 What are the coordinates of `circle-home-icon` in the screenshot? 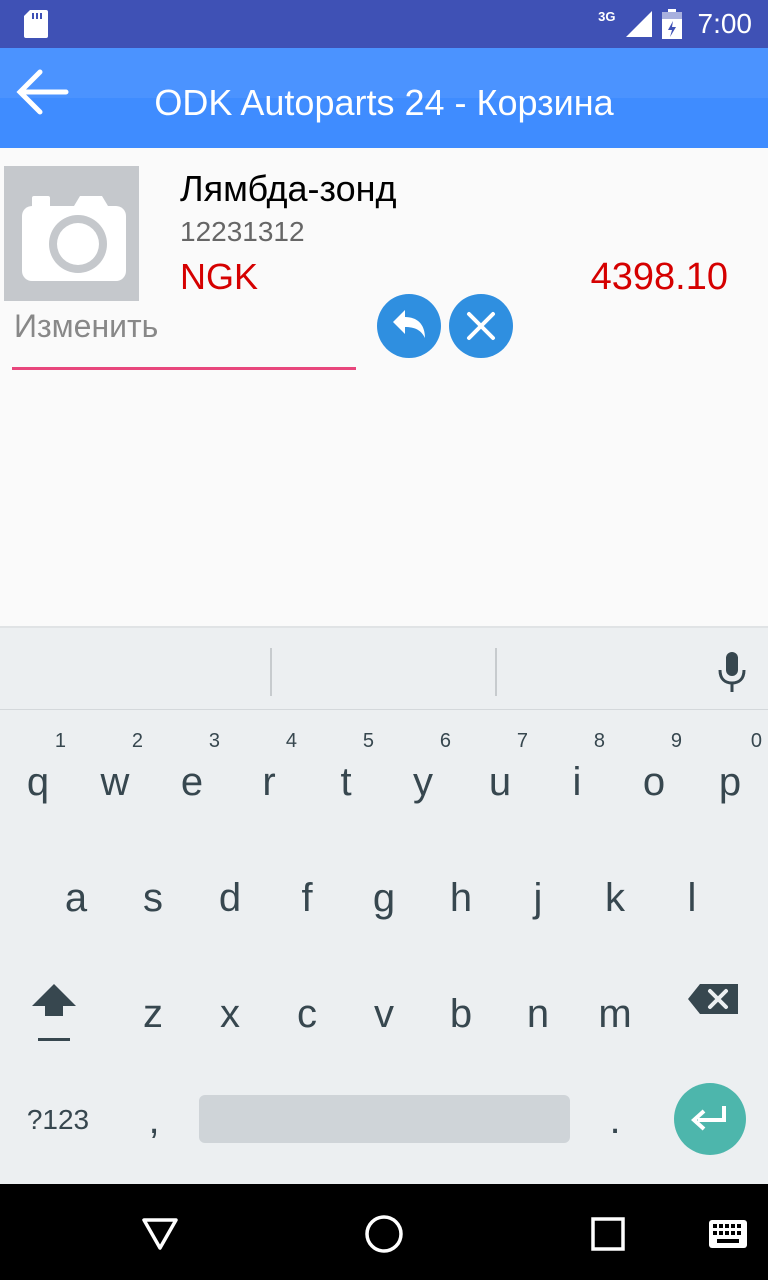 It's located at (384, 1234).